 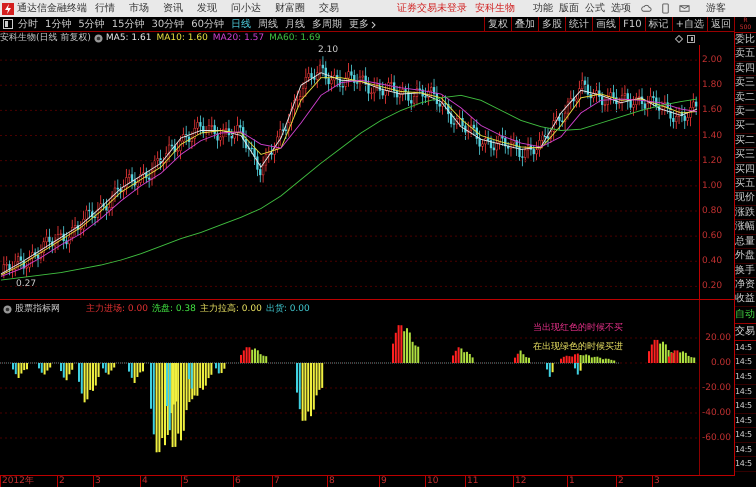 I want to click on menu-item: 问小达, so click(x=246, y=8).